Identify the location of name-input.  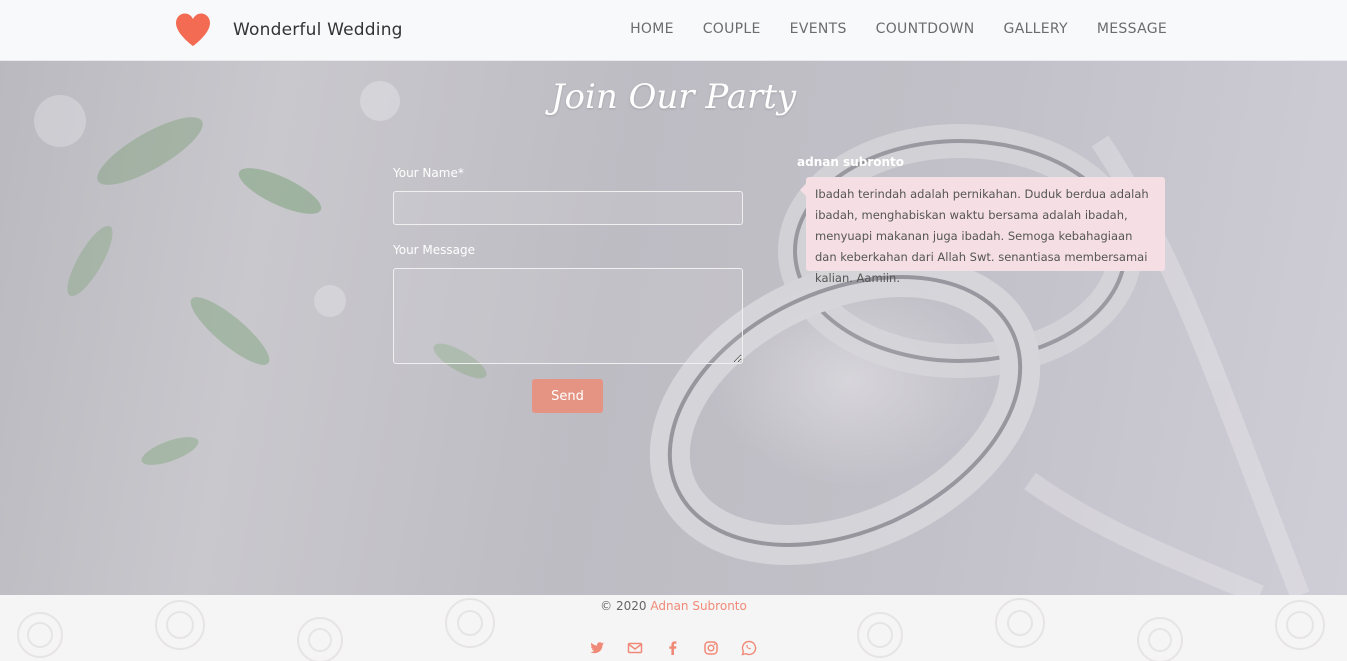
(568, 208).